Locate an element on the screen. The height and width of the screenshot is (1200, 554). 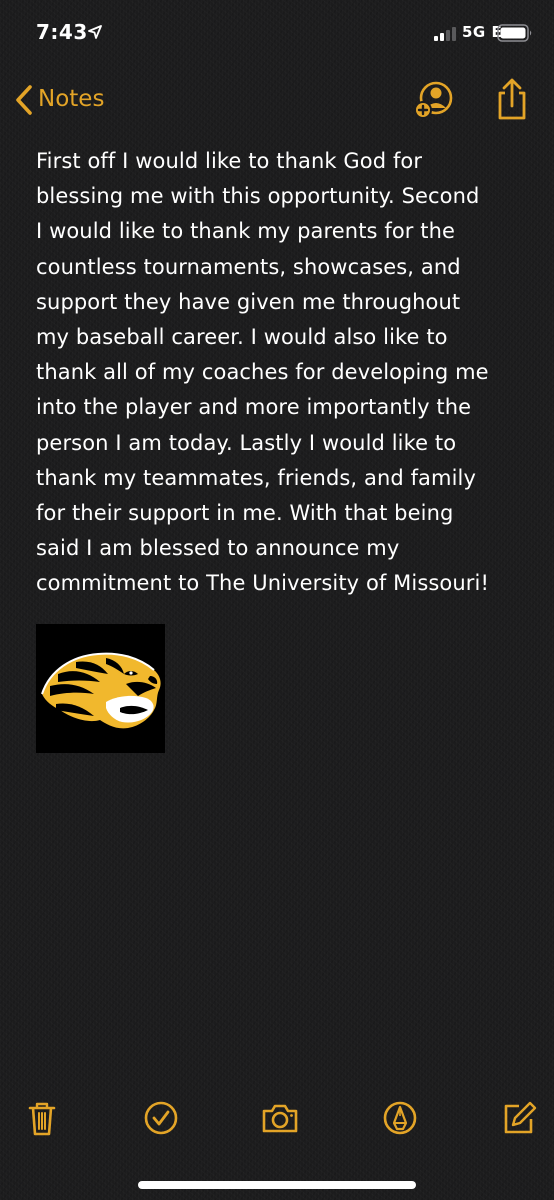
share-icon is located at coordinates (512, 102).